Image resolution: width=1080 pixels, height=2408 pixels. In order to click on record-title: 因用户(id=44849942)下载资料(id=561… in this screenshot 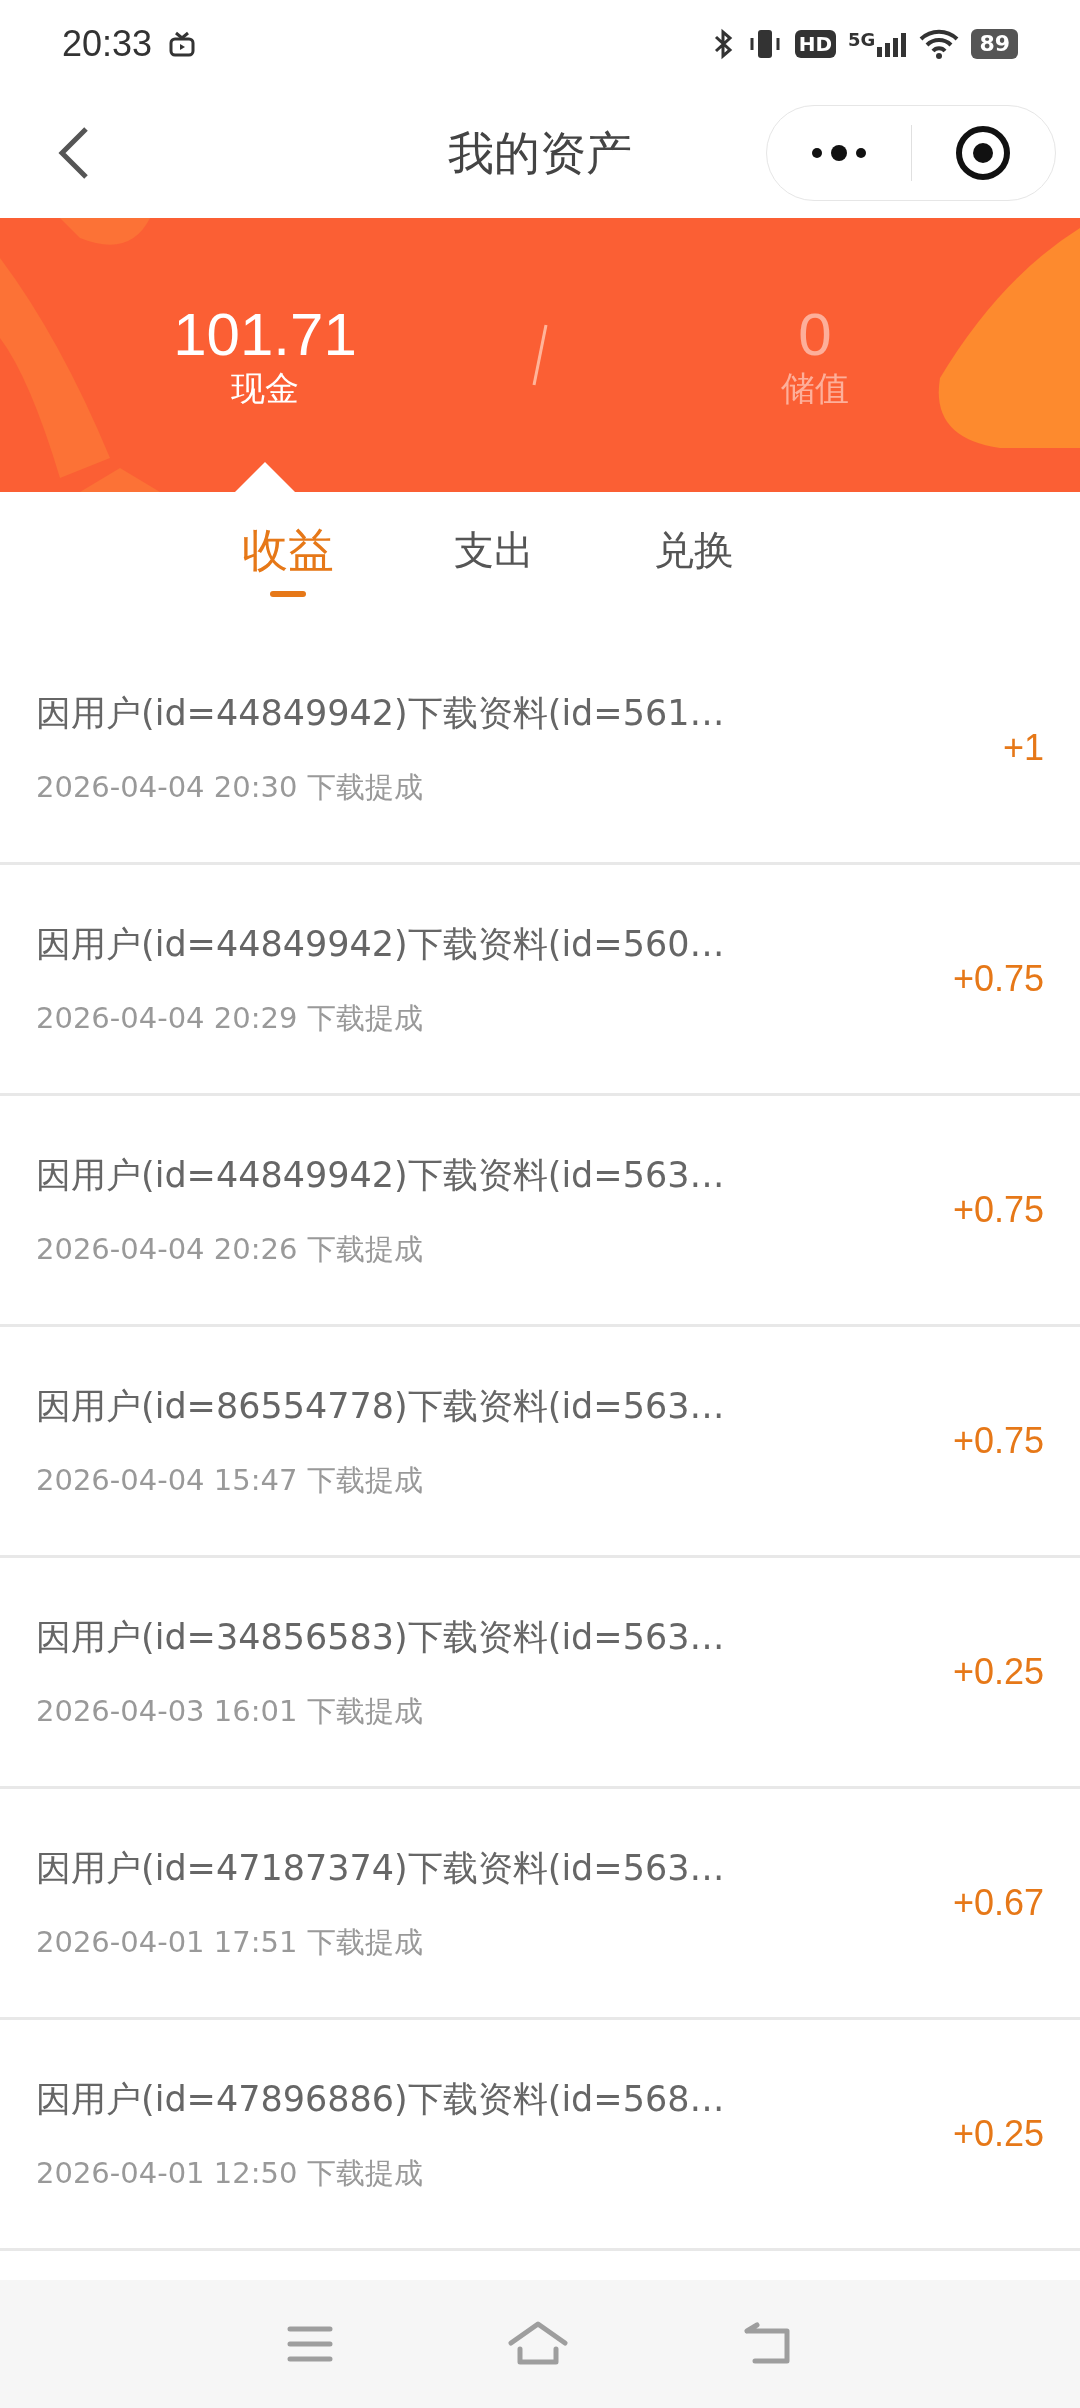, I will do `click(380, 713)`.